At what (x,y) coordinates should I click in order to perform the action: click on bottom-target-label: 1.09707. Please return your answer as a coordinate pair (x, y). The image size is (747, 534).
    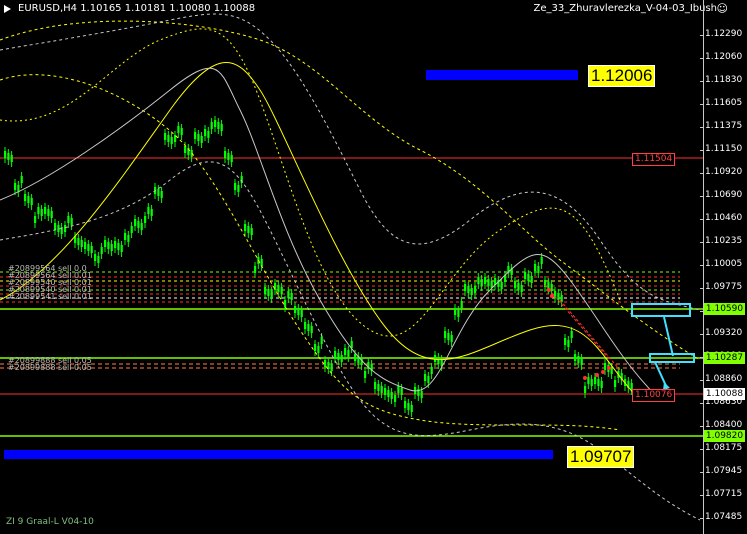
    Looking at the image, I should click on (601, 457).